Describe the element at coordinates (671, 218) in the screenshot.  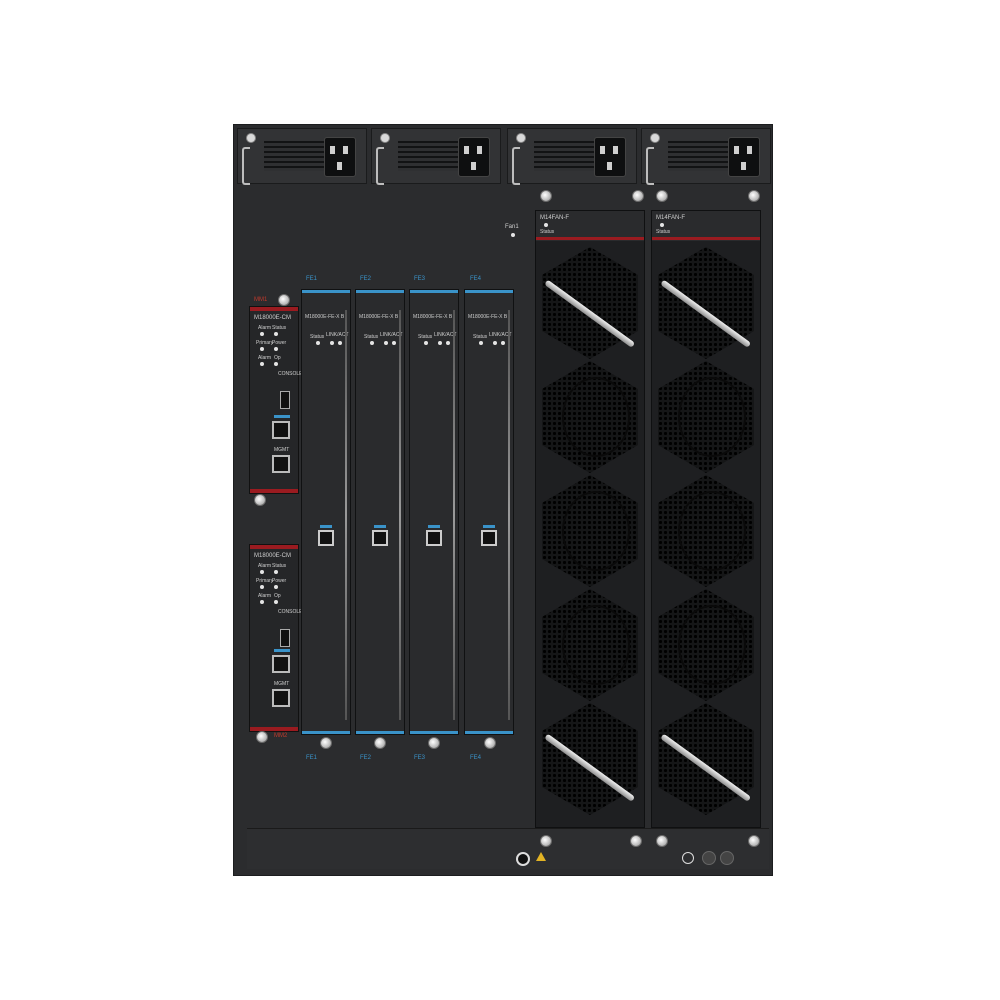
I see `fan-model: M14FAN-F` at that location.